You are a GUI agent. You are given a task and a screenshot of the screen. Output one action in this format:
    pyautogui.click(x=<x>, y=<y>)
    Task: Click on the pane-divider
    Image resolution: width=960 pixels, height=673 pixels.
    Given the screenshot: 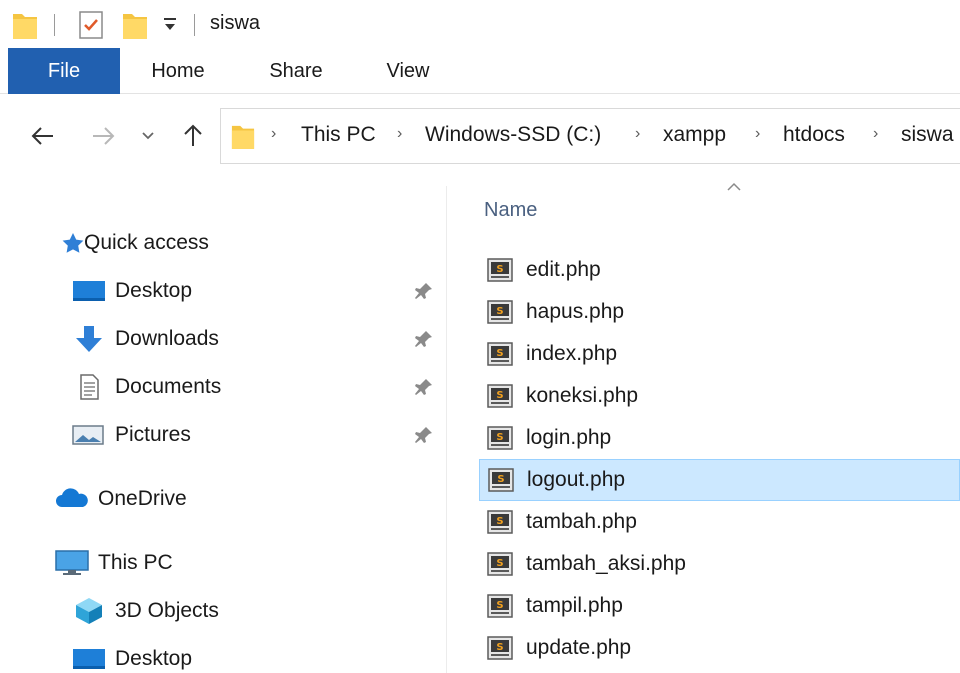 What is the action you would take?
    pyautogui.click(x=446, y=429)
    